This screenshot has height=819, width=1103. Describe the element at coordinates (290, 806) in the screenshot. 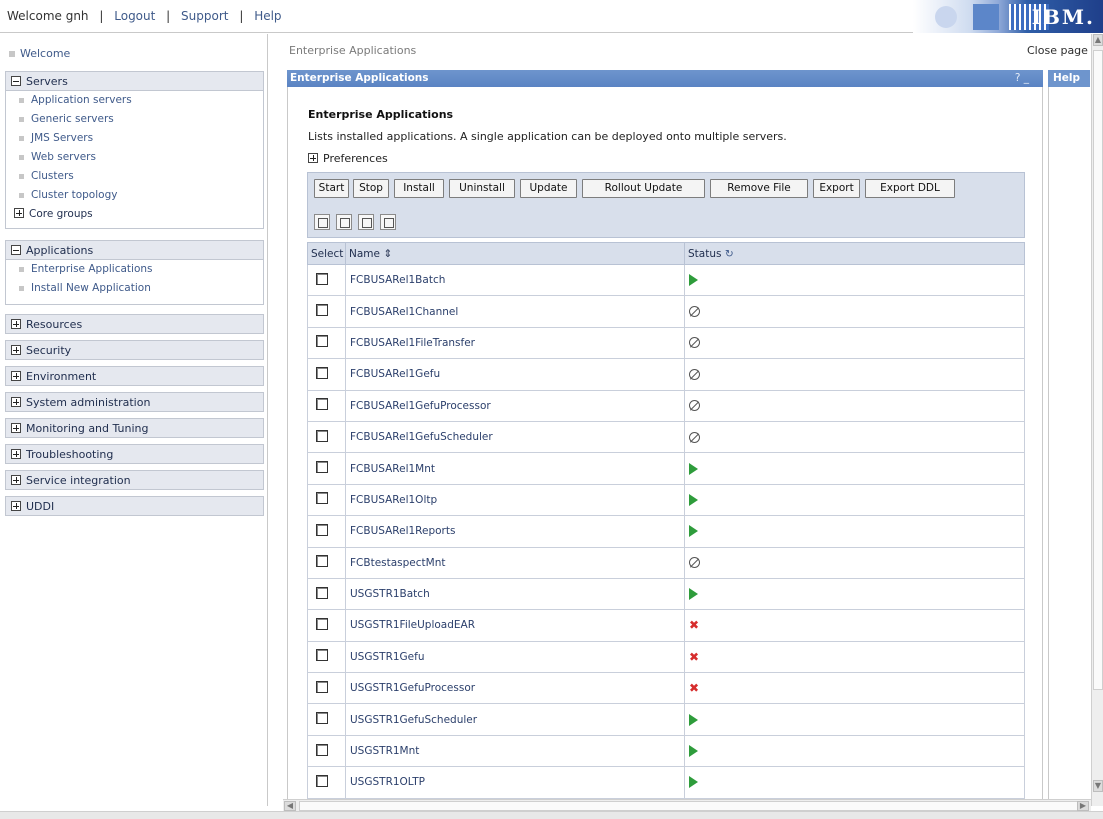

I see `scroll-left-icon: ◀` at that location.